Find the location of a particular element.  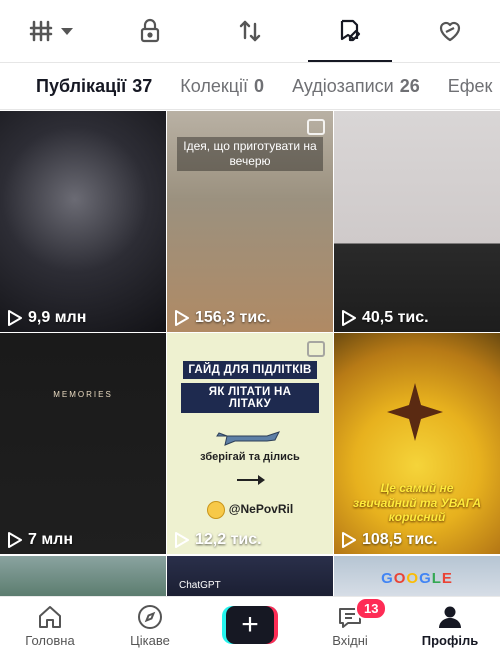

subtab-label: Колекції is located at coordinates (214, 85).